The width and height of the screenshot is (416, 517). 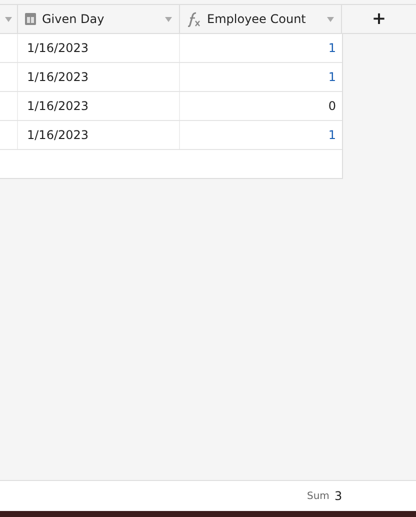 What do you see at coordinates (318, 497) in the screenshot?
I see `sum-label: Sum` at bounding box center [318, 497].